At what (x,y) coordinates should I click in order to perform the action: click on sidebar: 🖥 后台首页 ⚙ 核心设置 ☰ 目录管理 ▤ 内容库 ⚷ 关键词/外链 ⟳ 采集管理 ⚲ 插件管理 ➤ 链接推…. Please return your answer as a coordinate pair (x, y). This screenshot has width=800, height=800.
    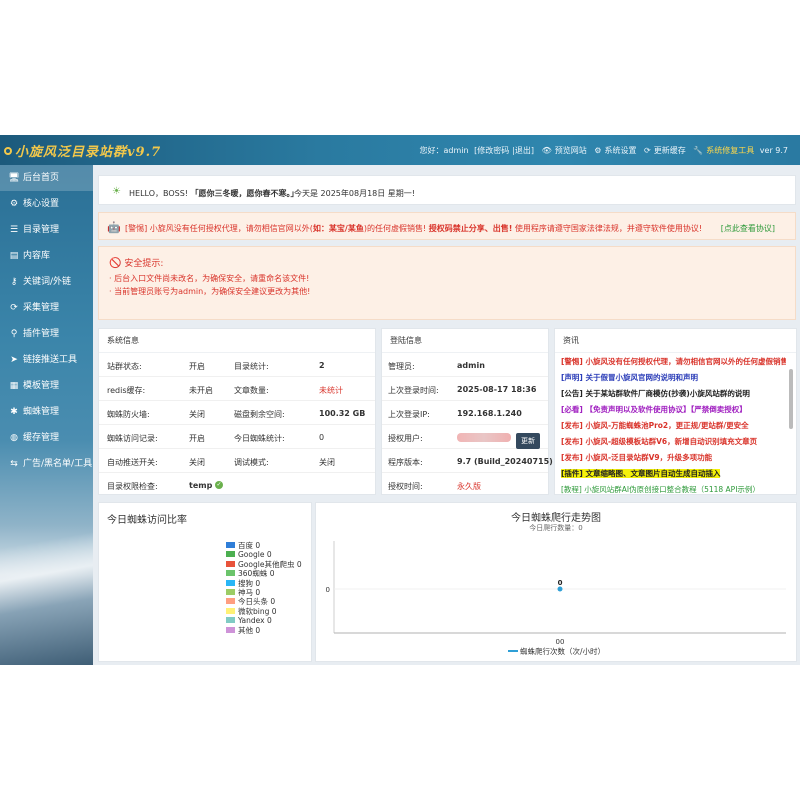
    Looking at the image, I should click on (46, 415).